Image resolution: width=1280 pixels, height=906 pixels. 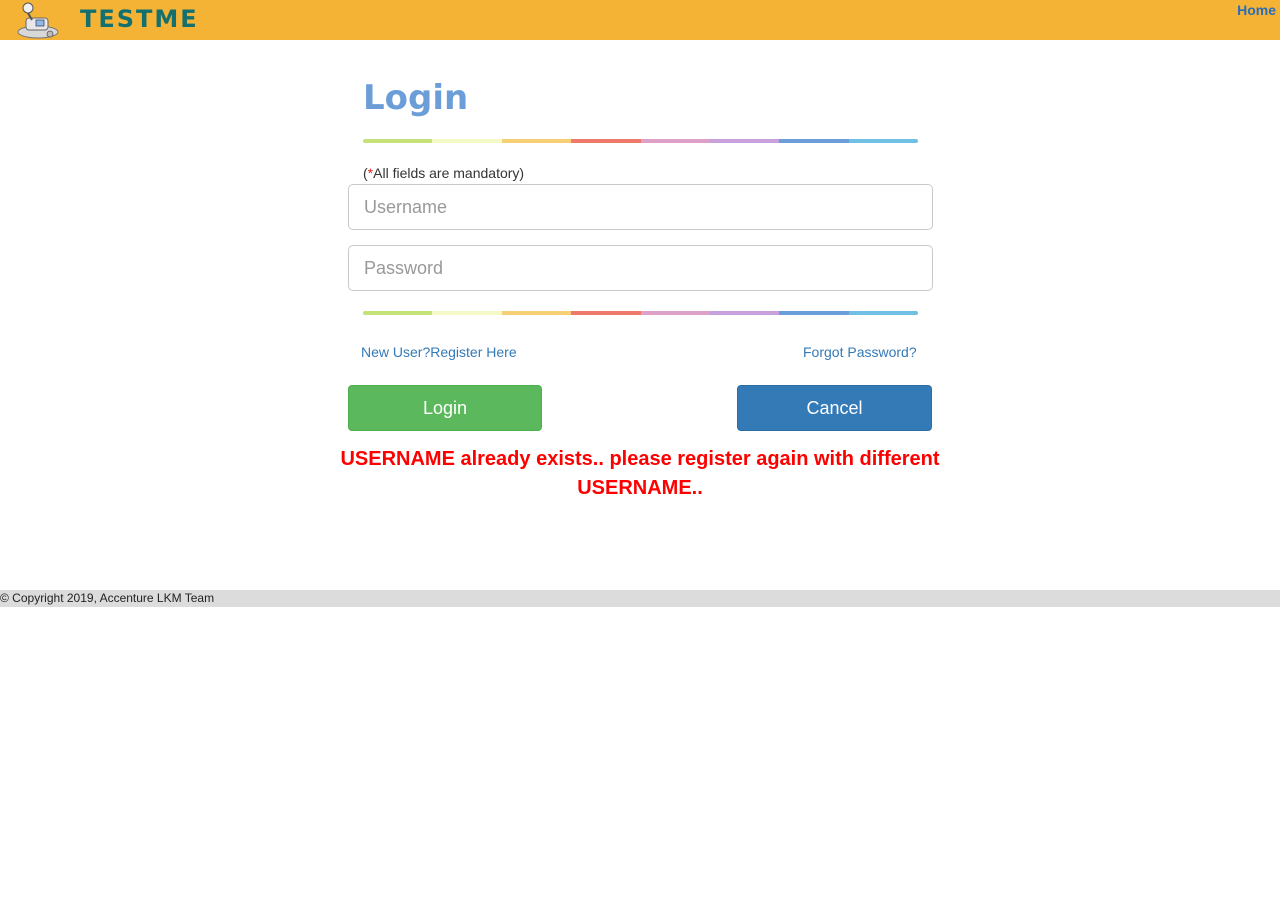 I want to click on cancel-button: Cancel, so click(x=834, y=408).